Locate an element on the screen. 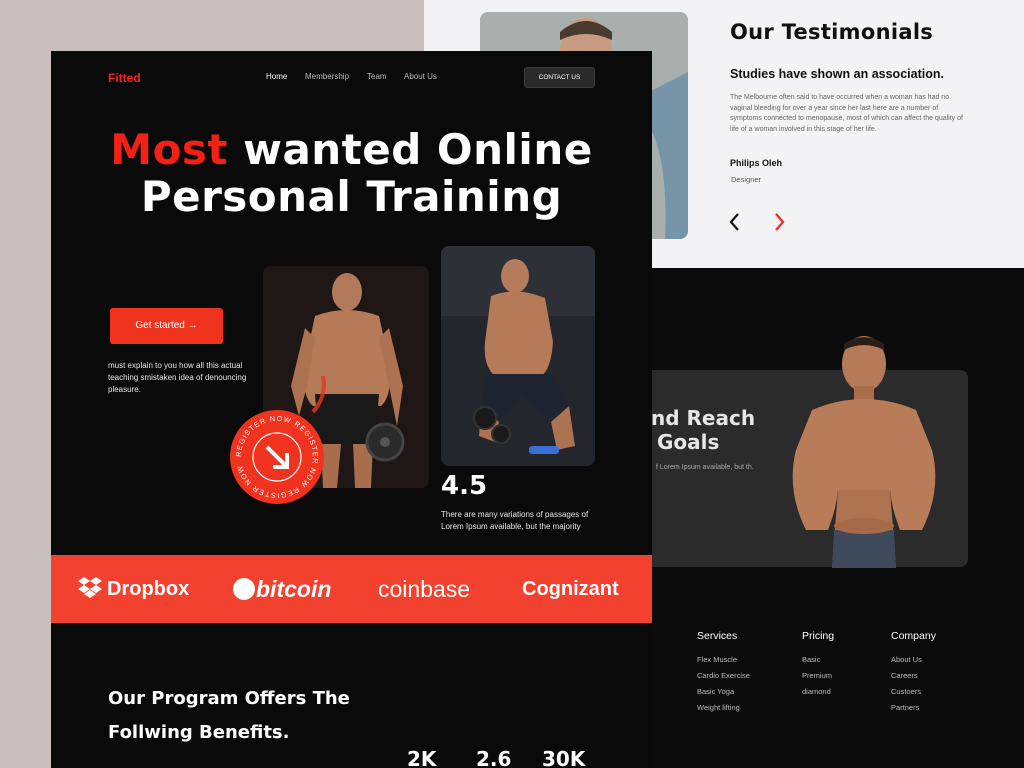 This screenshot has width=1024, height=768. coinbase-logo: coinbase is located at coordinates (424, 589).